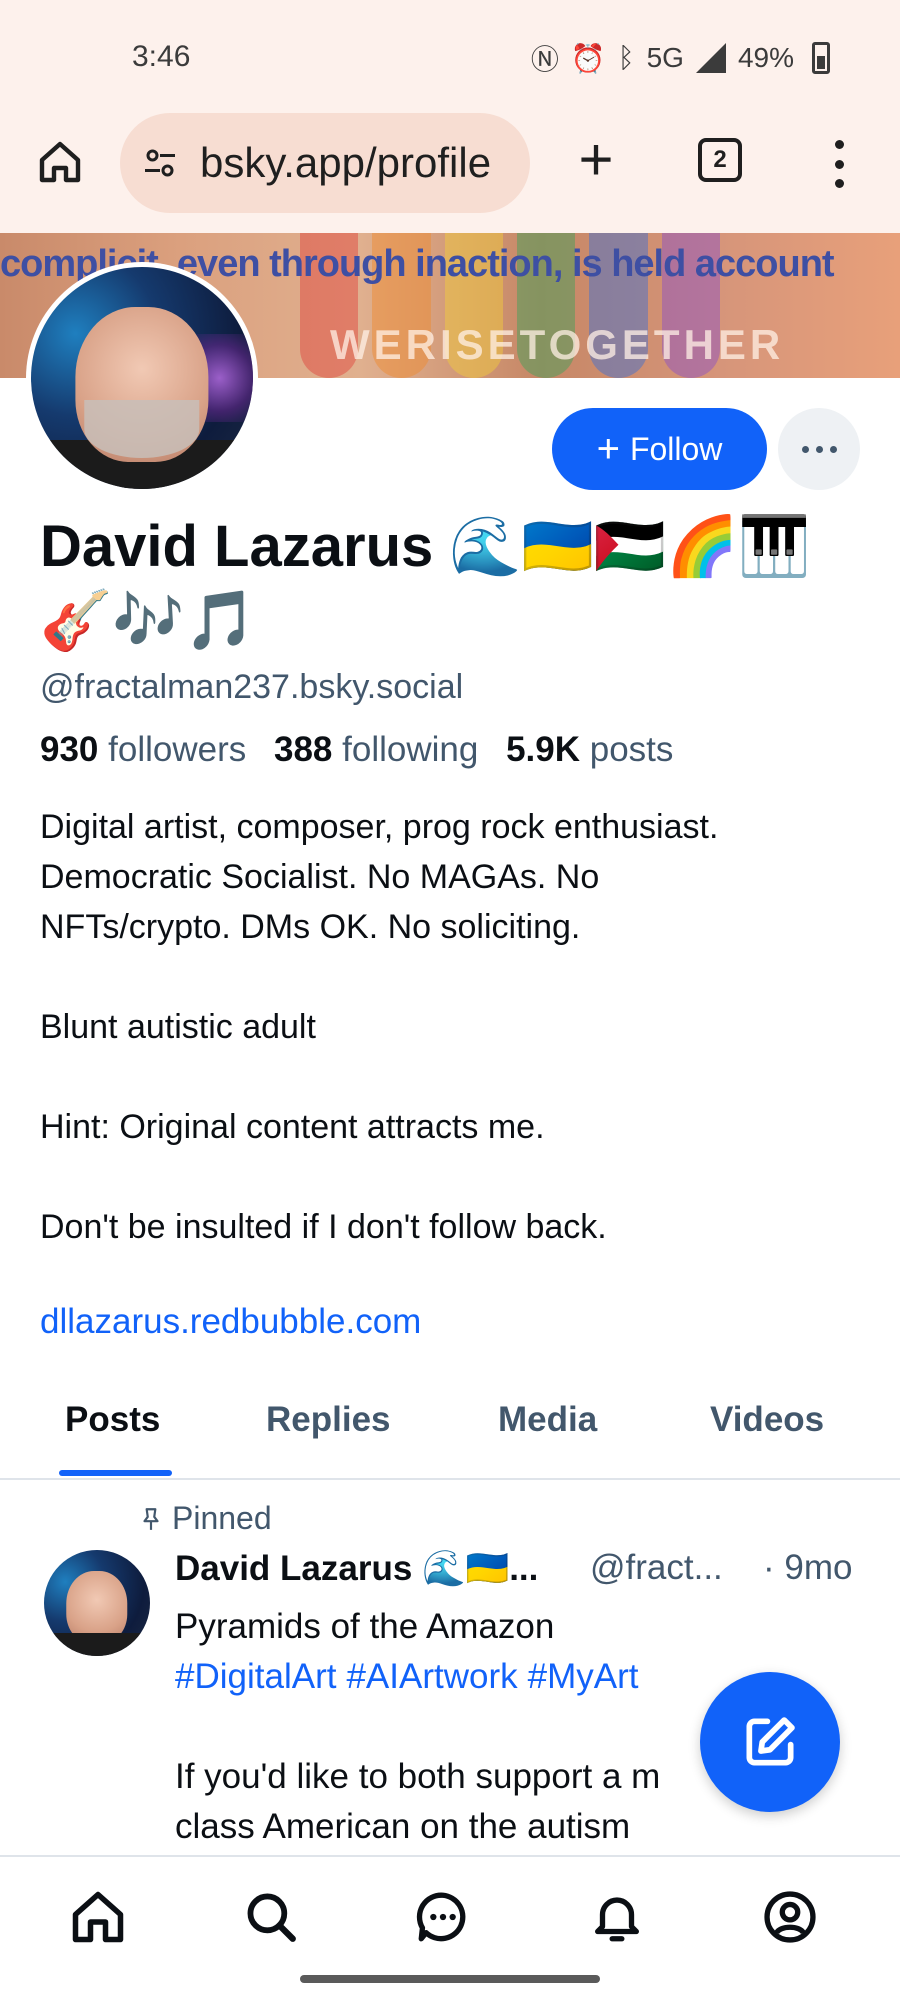  I want to click on bluetooth-icon: ᛒ, so click(626, 57).